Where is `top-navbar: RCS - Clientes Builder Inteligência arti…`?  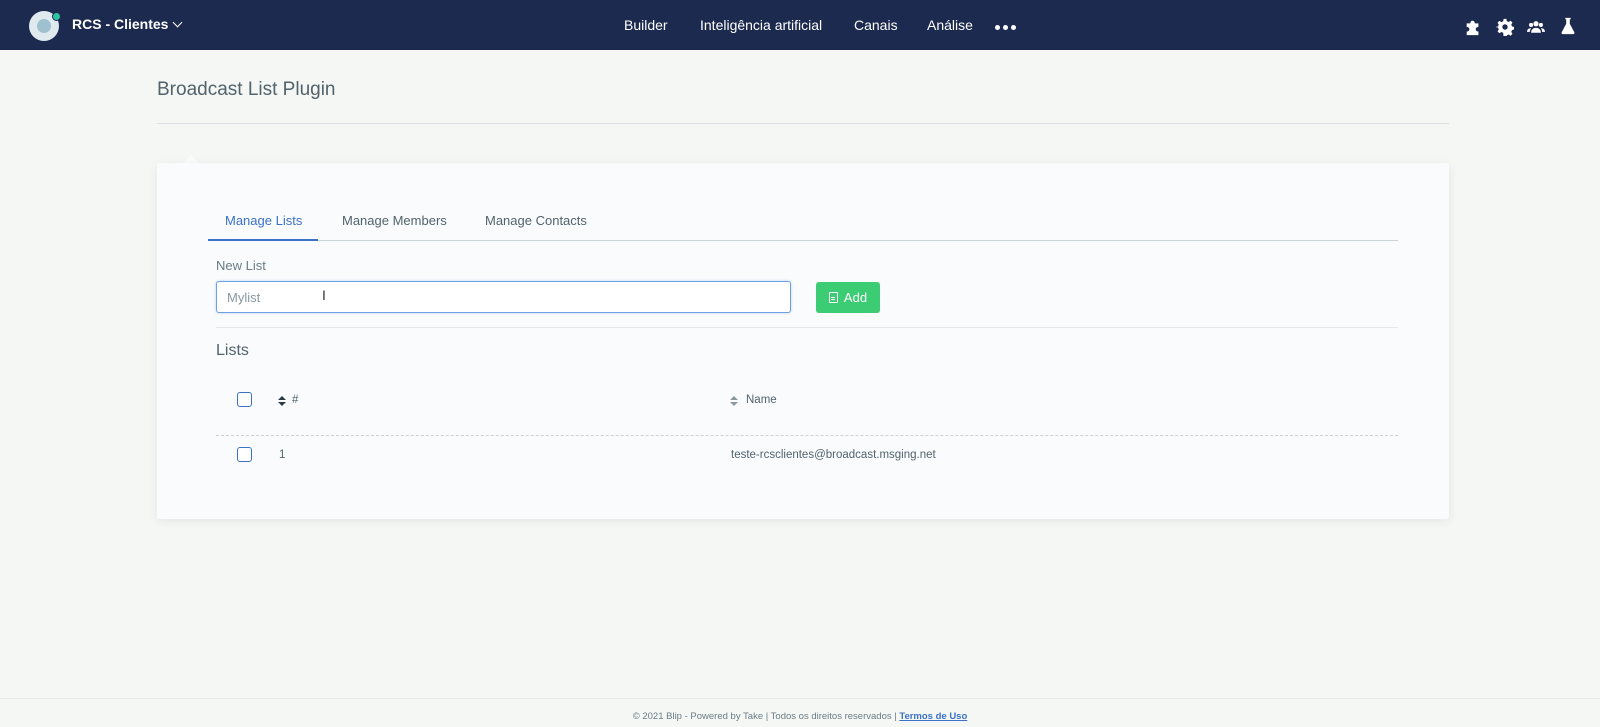 top-navbar: RCS - Clientes Builder Inteligência arti… is located at coordinates (800, 25).